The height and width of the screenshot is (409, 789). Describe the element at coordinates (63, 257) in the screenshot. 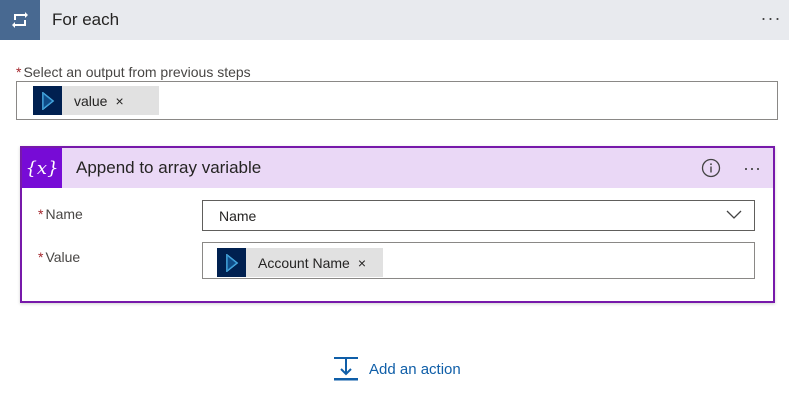

I see `value-label-text: Value` at that location.